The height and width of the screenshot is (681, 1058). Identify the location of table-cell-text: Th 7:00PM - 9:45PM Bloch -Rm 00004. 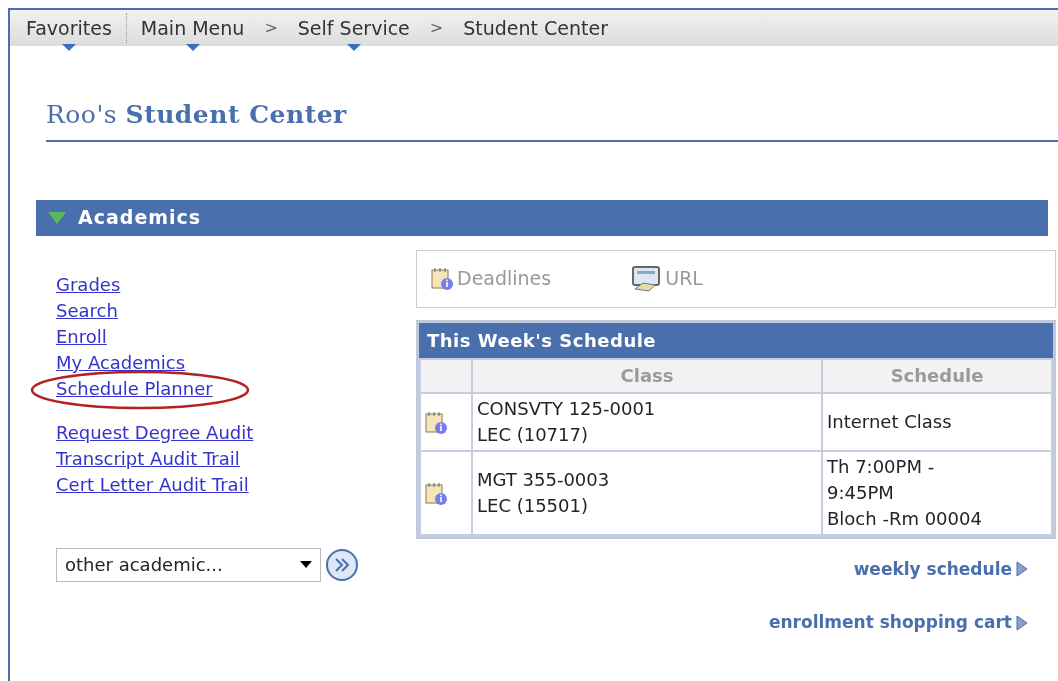
(905, 492).